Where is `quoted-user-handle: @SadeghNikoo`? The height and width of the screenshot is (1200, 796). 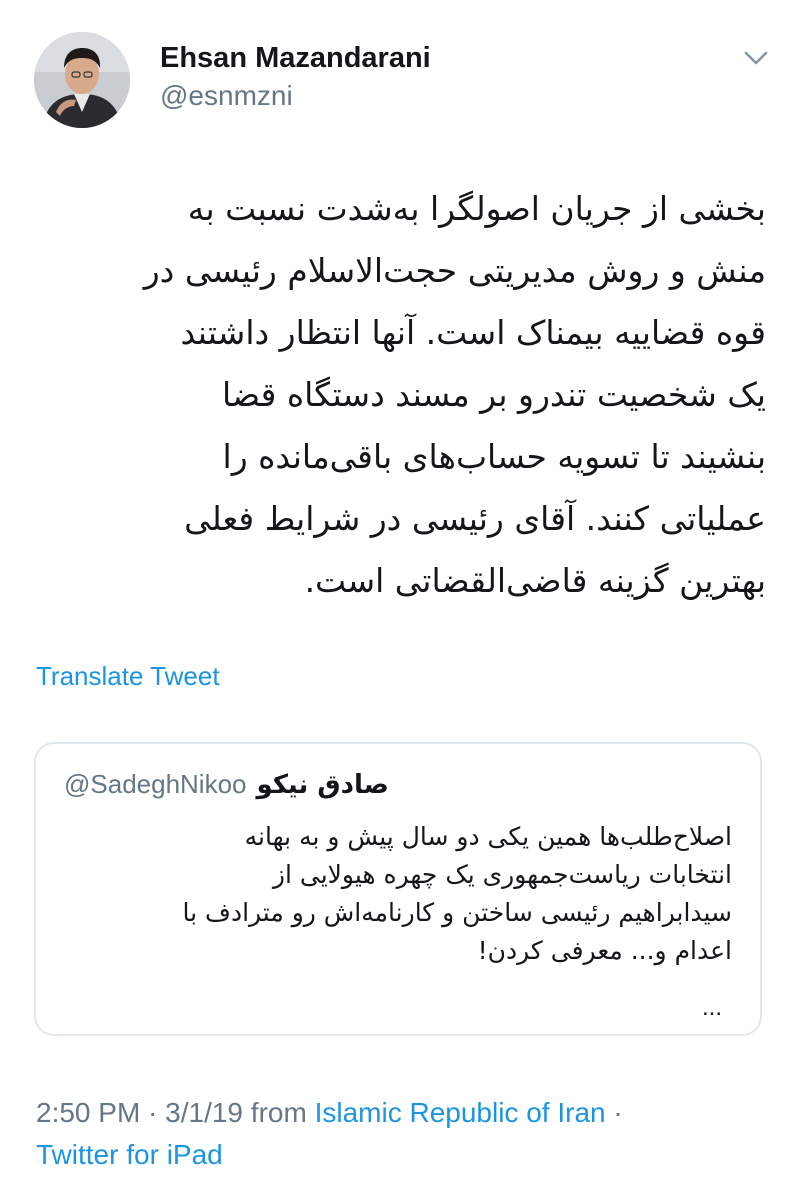 quoted-user-handle: @SadeghNikoo is located at coordinates (155, 784).